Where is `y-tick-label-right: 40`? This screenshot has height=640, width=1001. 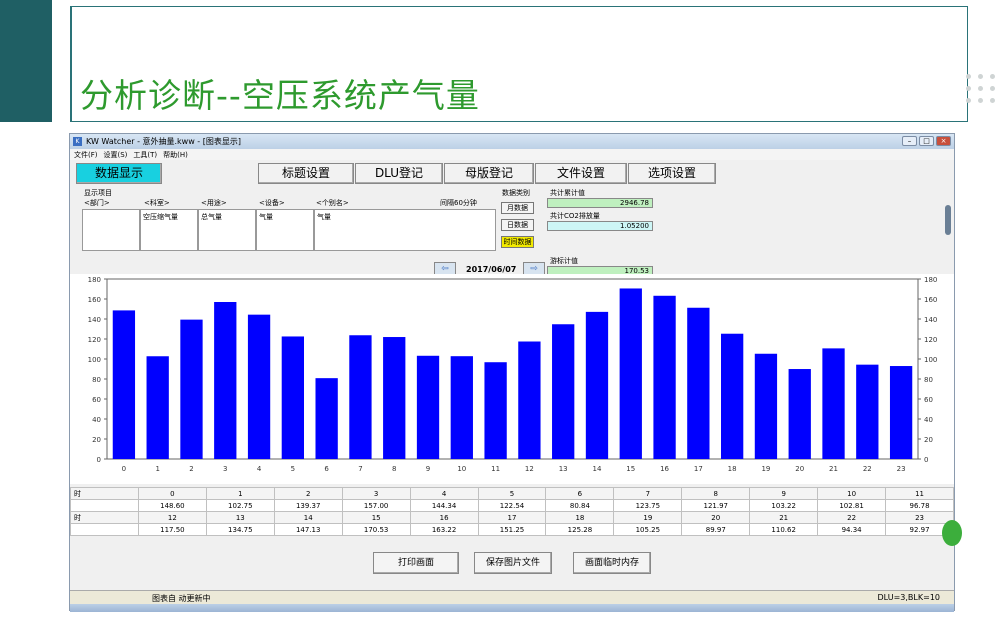
y-tick-label-right: 40 is located at coordinates (928, 420).